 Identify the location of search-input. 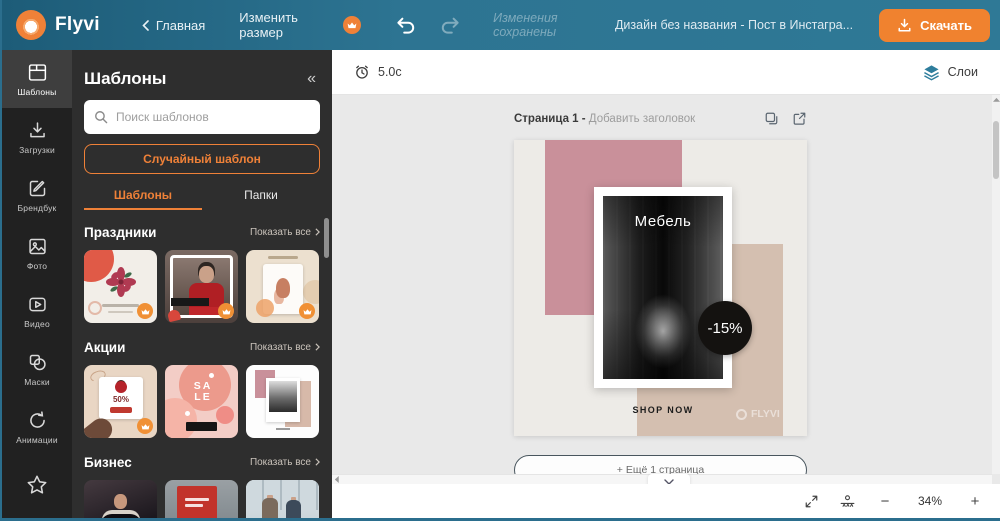
(213, 117).